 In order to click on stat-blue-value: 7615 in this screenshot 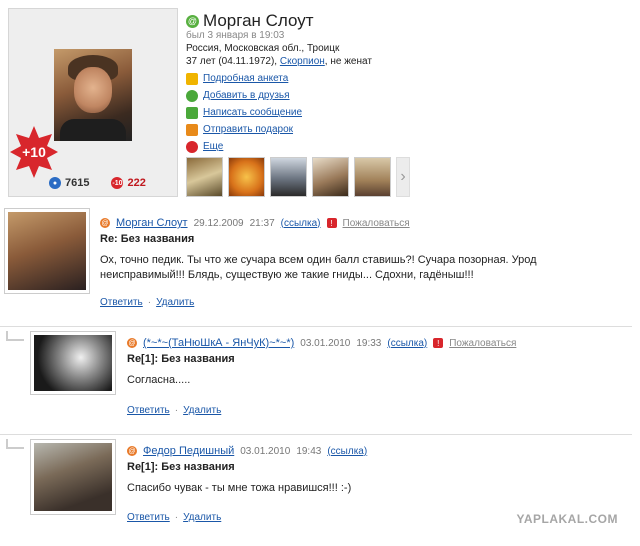, I will do `click(77, 183)`.